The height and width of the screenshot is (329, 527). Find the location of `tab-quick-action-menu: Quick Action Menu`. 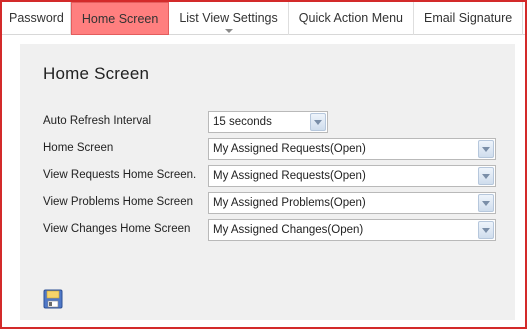

tab-quick-action-menu: Quick Action Menu is located at coordinates (351, 18).